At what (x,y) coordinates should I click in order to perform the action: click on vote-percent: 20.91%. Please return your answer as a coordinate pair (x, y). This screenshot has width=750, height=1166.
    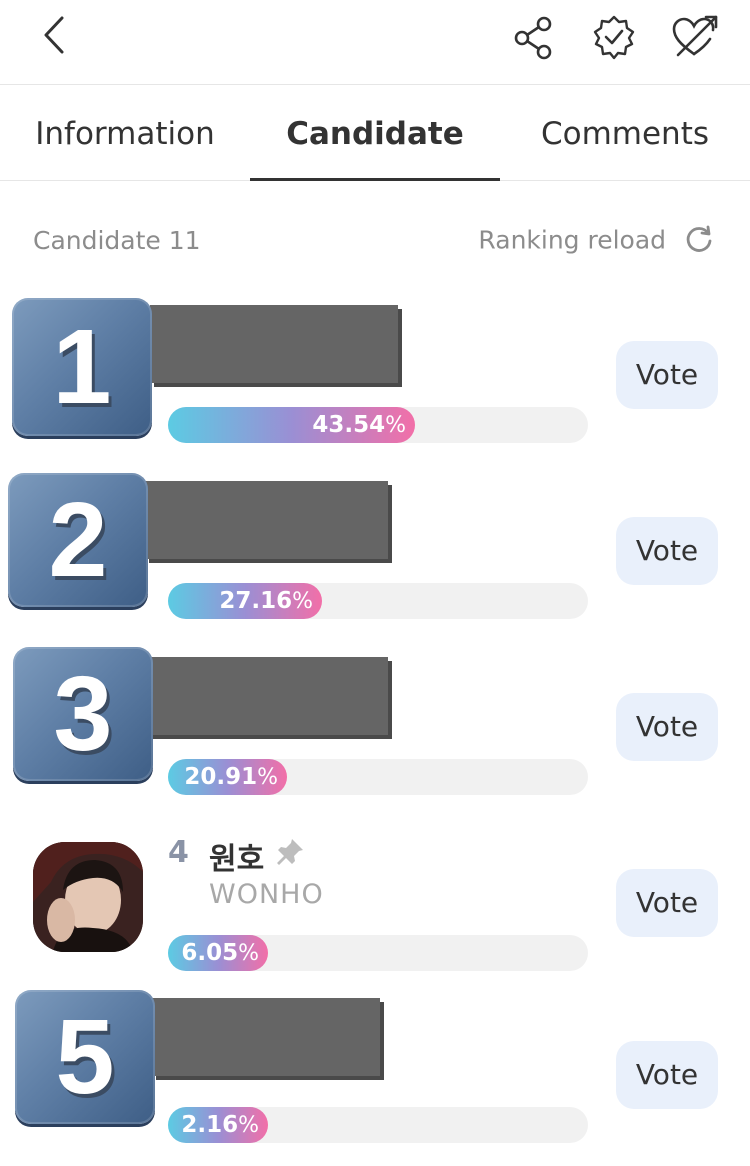
    Looking at the image, I should click on (231, 777).